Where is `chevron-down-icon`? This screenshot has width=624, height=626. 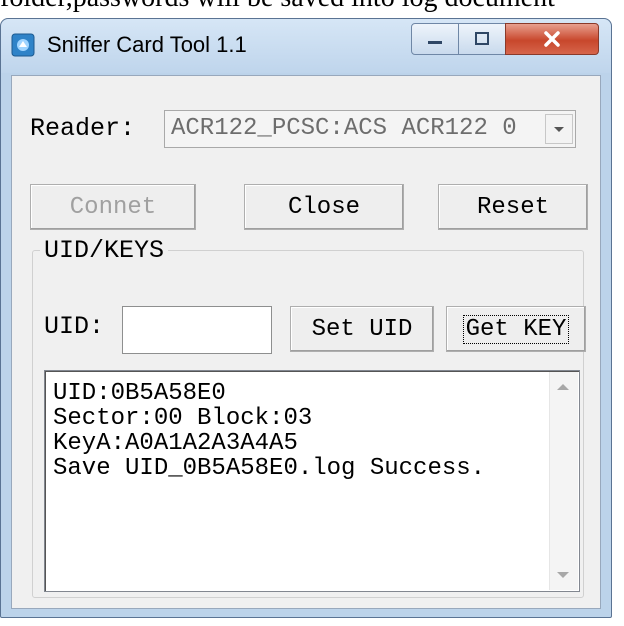
chevron-down-icon is located at coordinates (559, 129).